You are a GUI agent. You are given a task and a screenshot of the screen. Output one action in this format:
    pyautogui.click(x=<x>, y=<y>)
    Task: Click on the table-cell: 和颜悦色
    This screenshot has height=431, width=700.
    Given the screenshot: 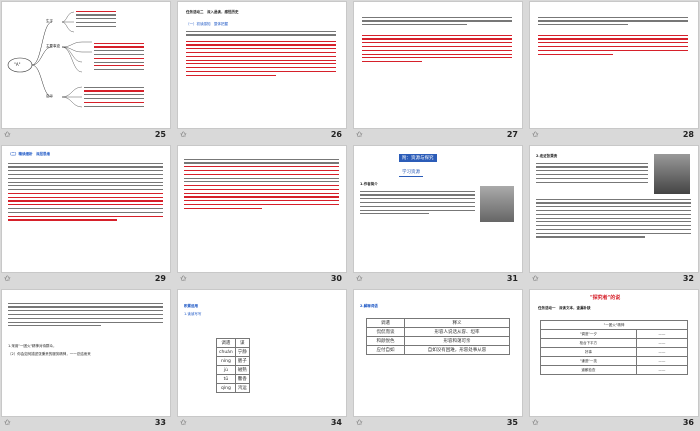 What is the action you would take?
    pyautogui.click(x=385, y=341)
    